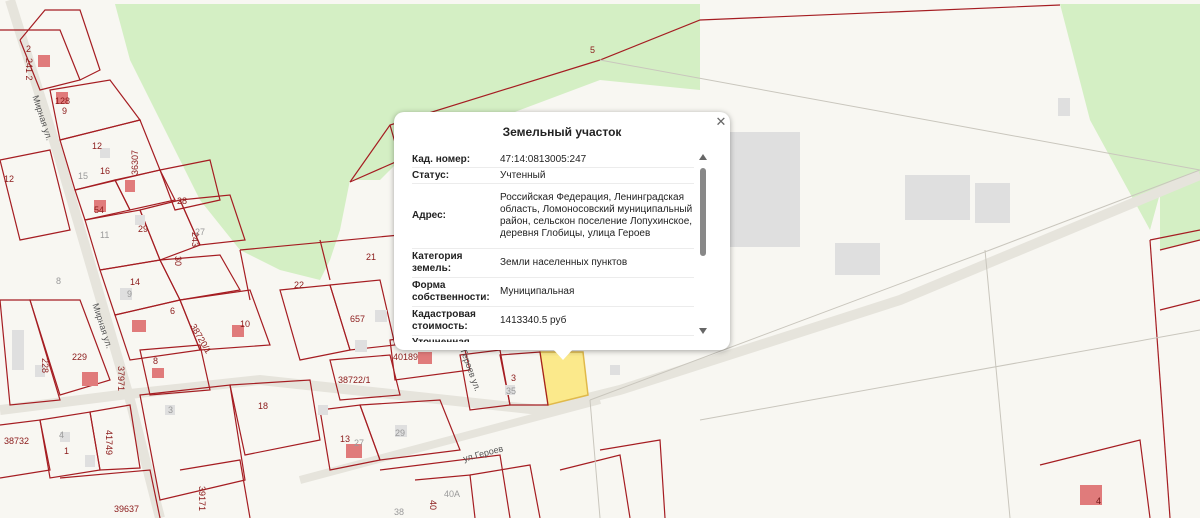 Image resolution: width=1200 pixels, height=518 pixels. Describe the element at coordinates (29, 49) in the screenshot. I see `parcel-label: 2` at that location.